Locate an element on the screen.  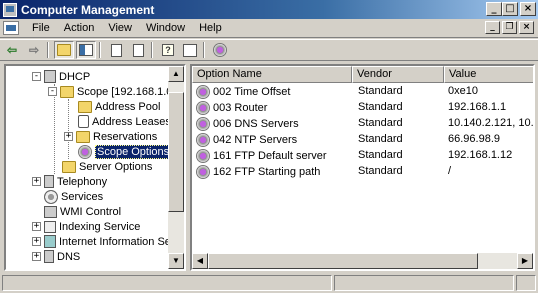
scroll-left-button: ◀ is located at coordinates (200, 261).